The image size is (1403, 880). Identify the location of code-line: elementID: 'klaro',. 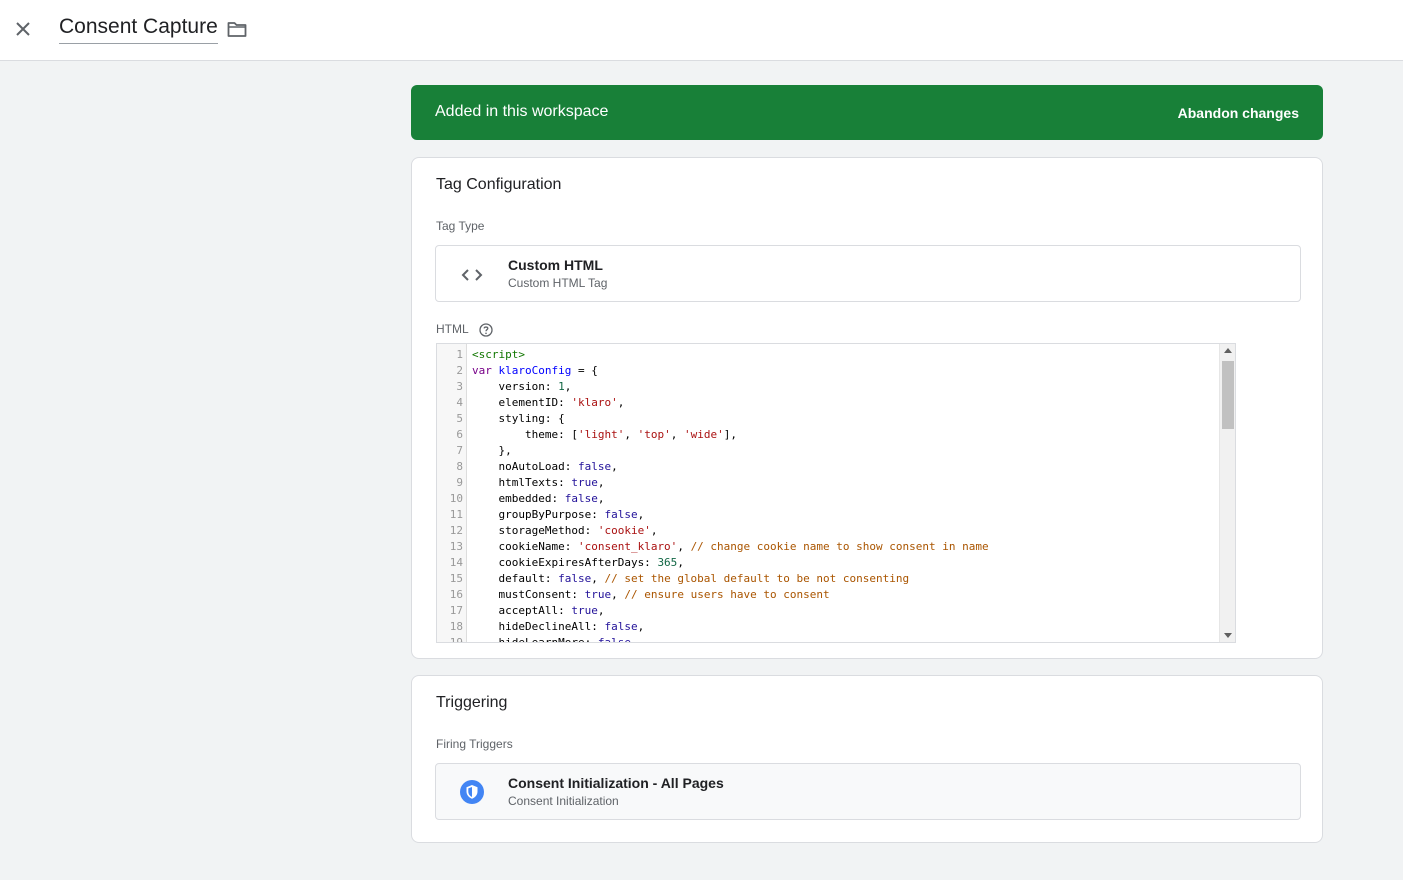
(548, 402).